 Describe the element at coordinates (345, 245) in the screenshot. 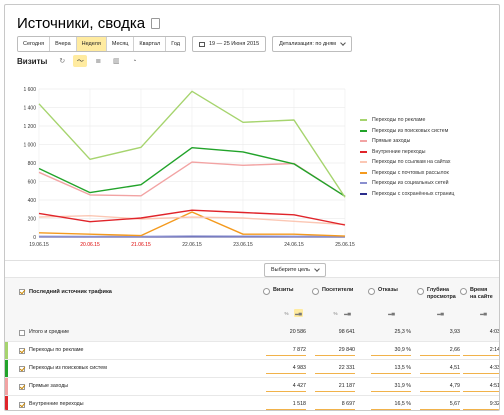

I see `x-tick-label: 25.06.15` at that location.